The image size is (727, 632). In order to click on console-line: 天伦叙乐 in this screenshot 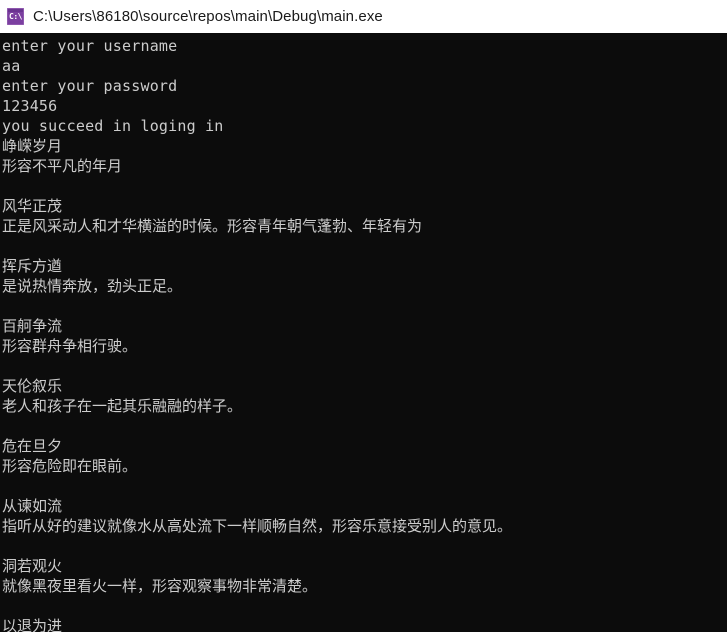, I will do `click(32, 386)`.